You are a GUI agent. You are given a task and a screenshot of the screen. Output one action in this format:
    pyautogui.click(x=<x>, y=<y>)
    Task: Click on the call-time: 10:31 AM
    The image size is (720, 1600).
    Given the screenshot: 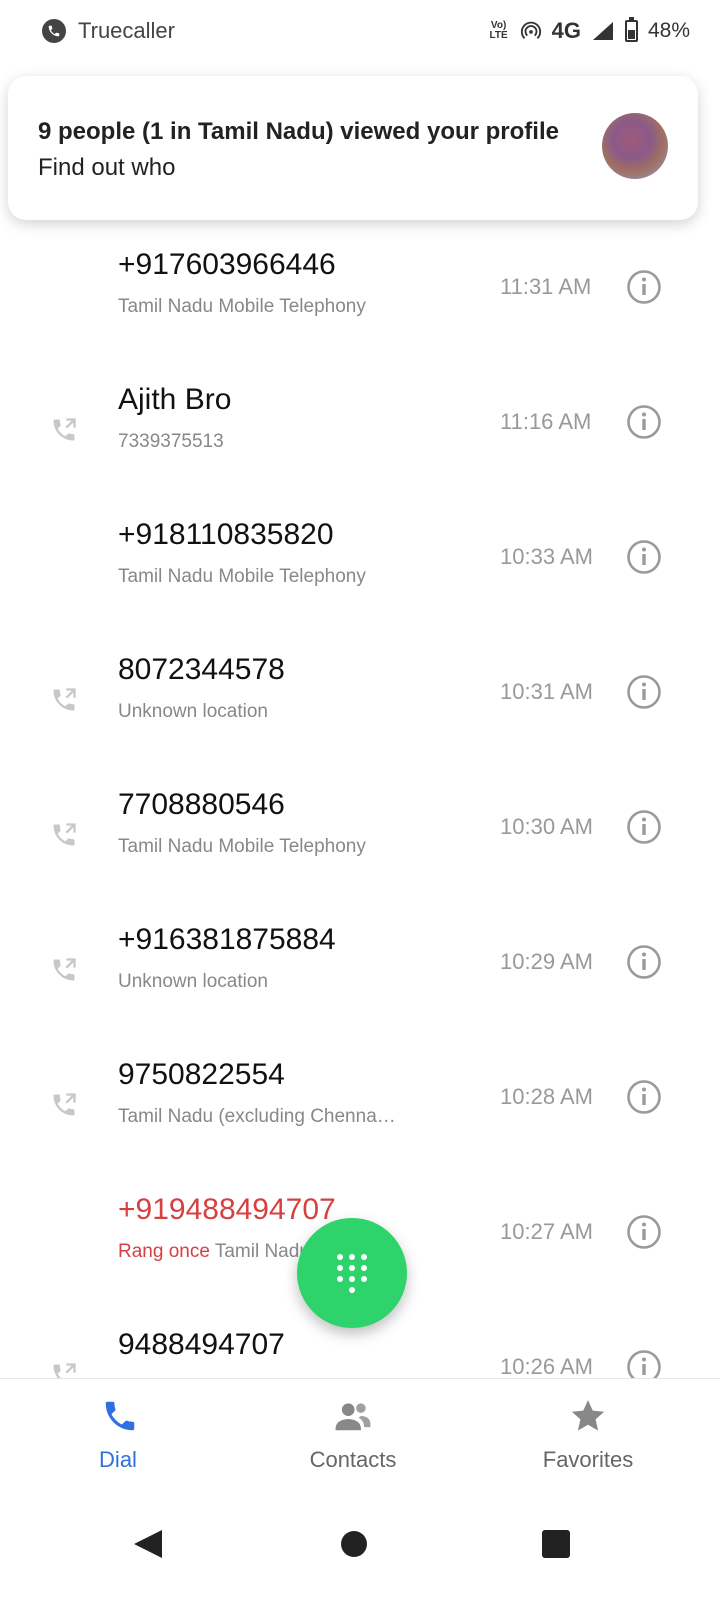 What is the action you would take?
    pyautogui.click(x=546, y=691)
    